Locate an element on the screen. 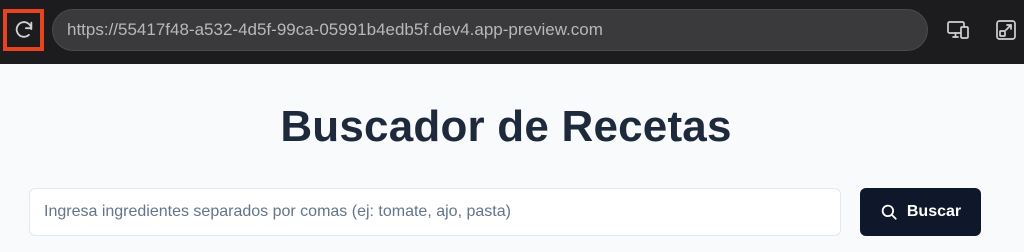 The height and width of the screenshot is (252, 1024). device-preview-button is located at coordinates (958, 30).